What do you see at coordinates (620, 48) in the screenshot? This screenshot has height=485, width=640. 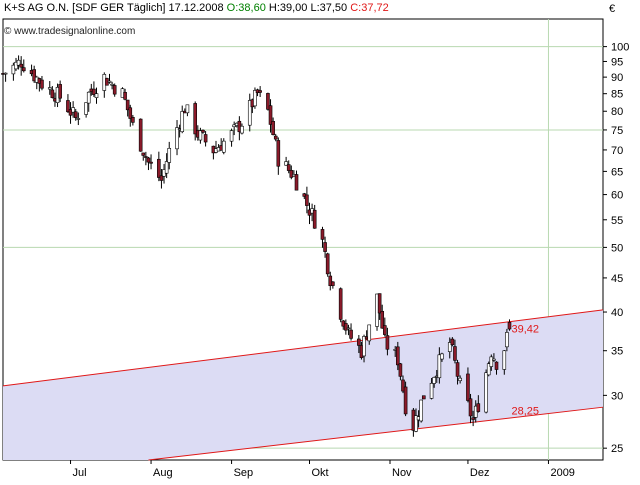 I see `y-tick-label: 100` at bounding box center [620, 48].